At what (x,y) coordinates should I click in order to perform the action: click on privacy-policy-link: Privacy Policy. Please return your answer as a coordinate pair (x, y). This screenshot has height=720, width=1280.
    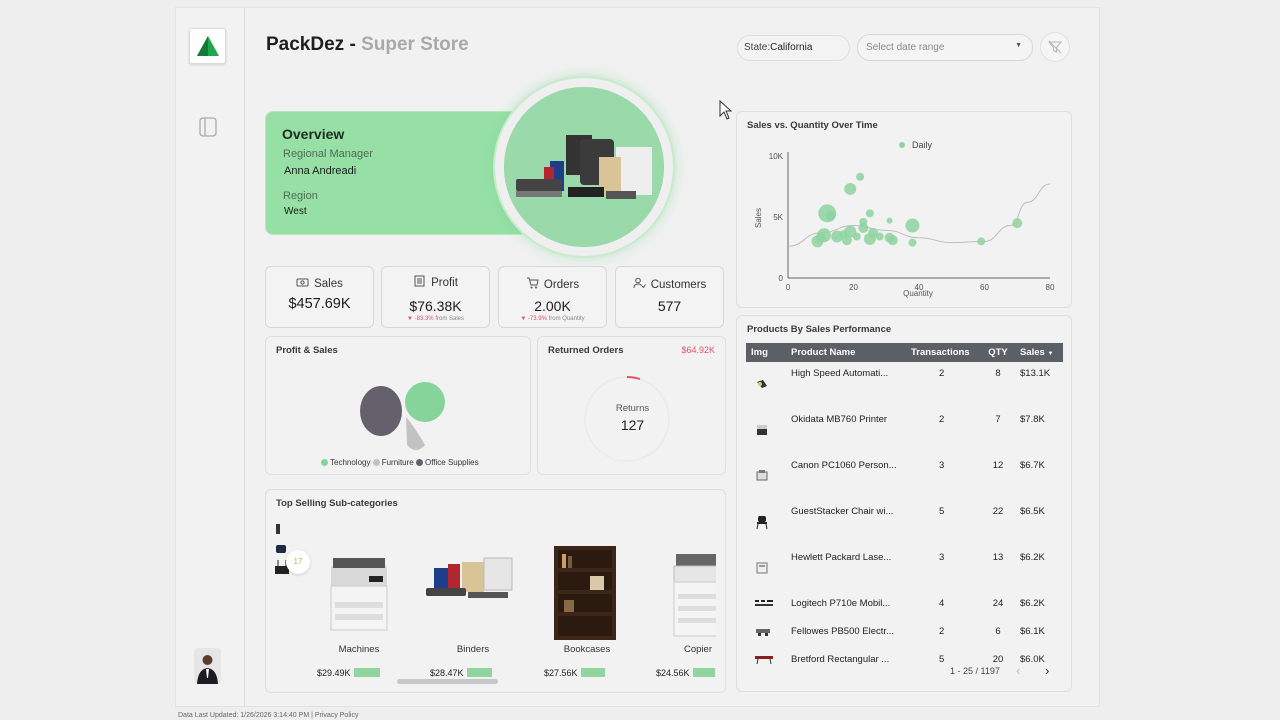
    Looking at the image, I should click on (337, 715).